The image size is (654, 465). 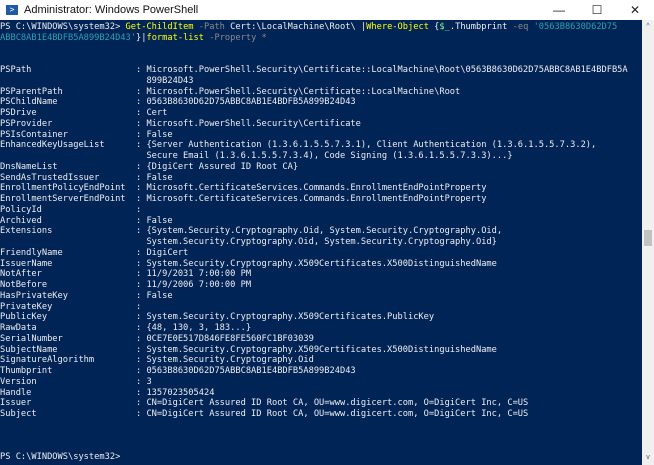 I want to click on prompt: PS C:\WINDOWS\system32>, so click(x=63, y=27).